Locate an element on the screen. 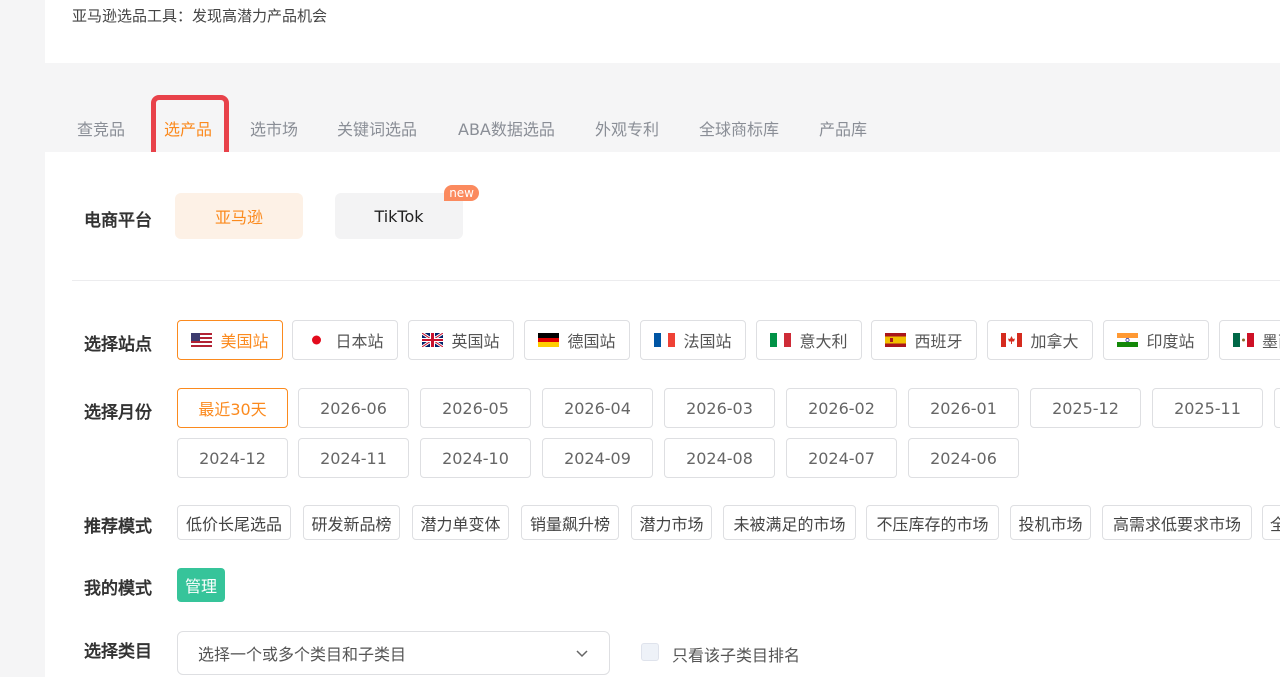  tab-trademark: 全球商标库 is located at coordinates (739, 128).